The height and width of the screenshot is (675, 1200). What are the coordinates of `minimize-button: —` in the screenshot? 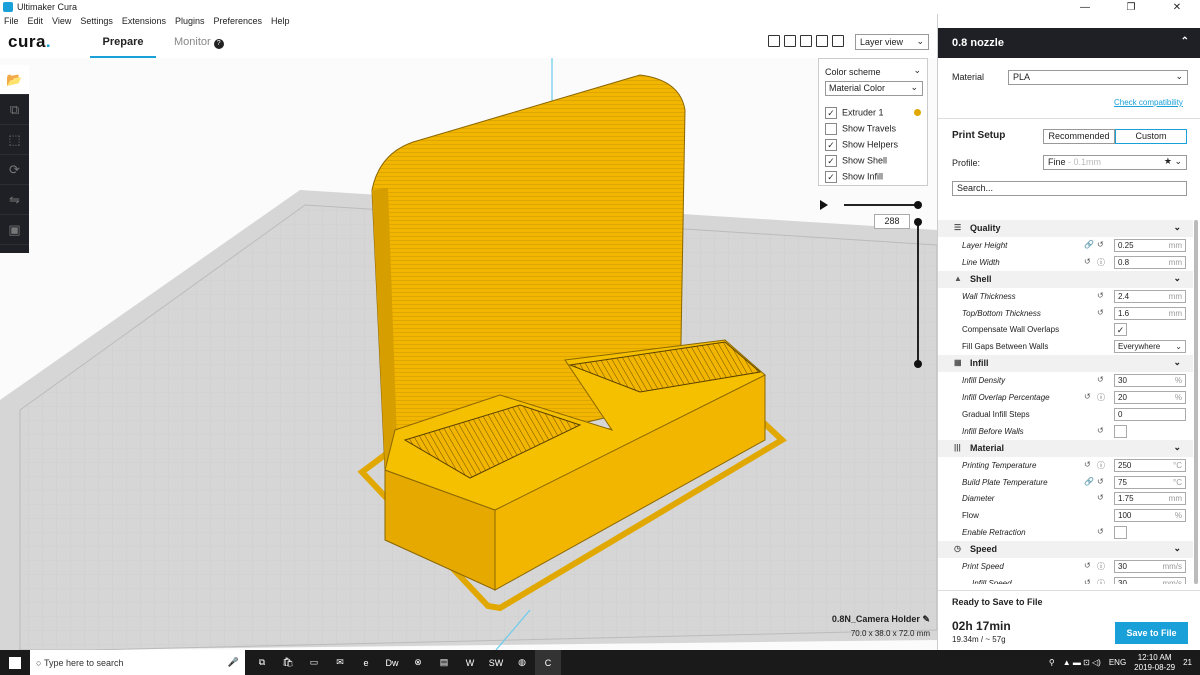 It's located at (1085, 7).